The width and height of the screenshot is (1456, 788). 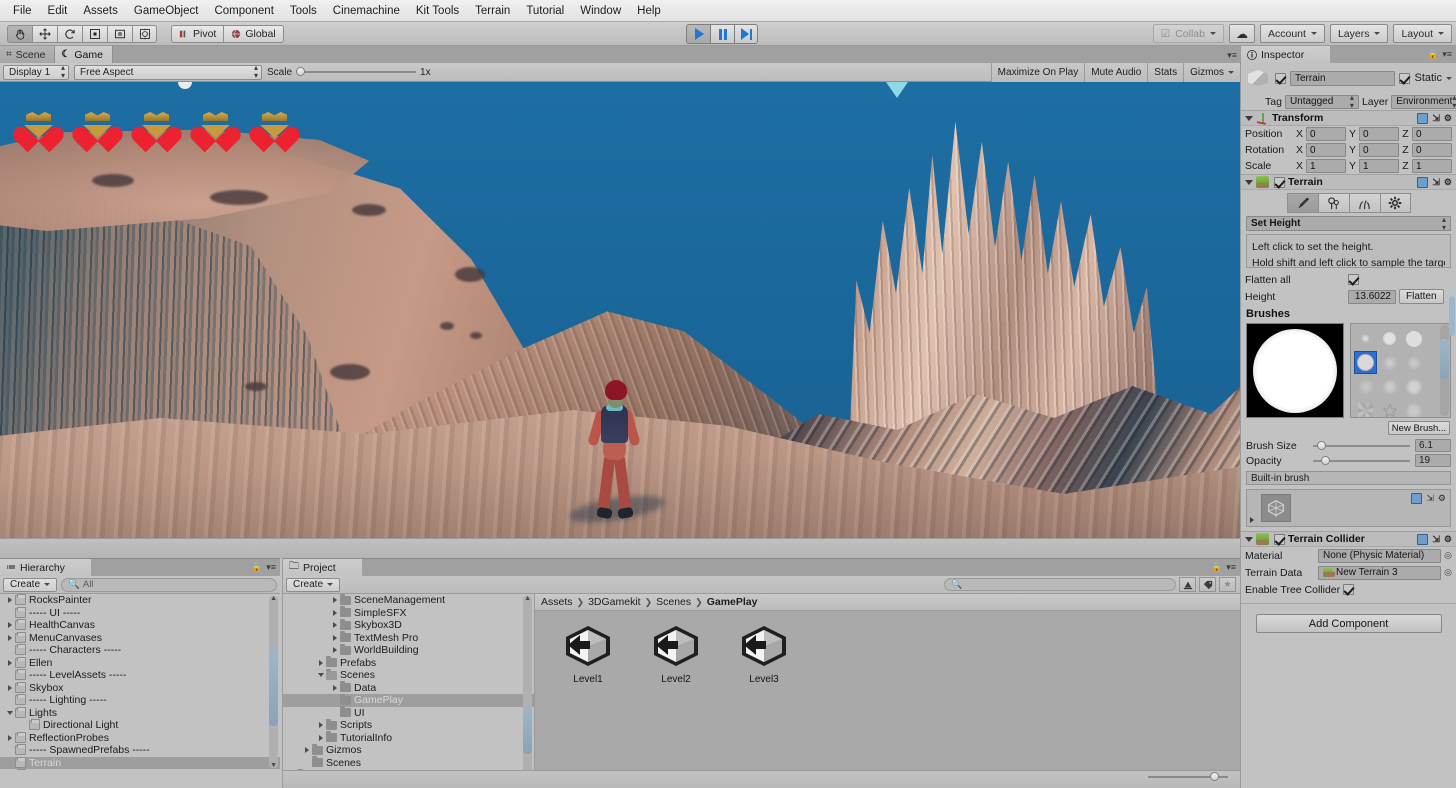 I want to click on inspector-panel-options: 🔒 ▾≡, so click(x=1439, y=54).